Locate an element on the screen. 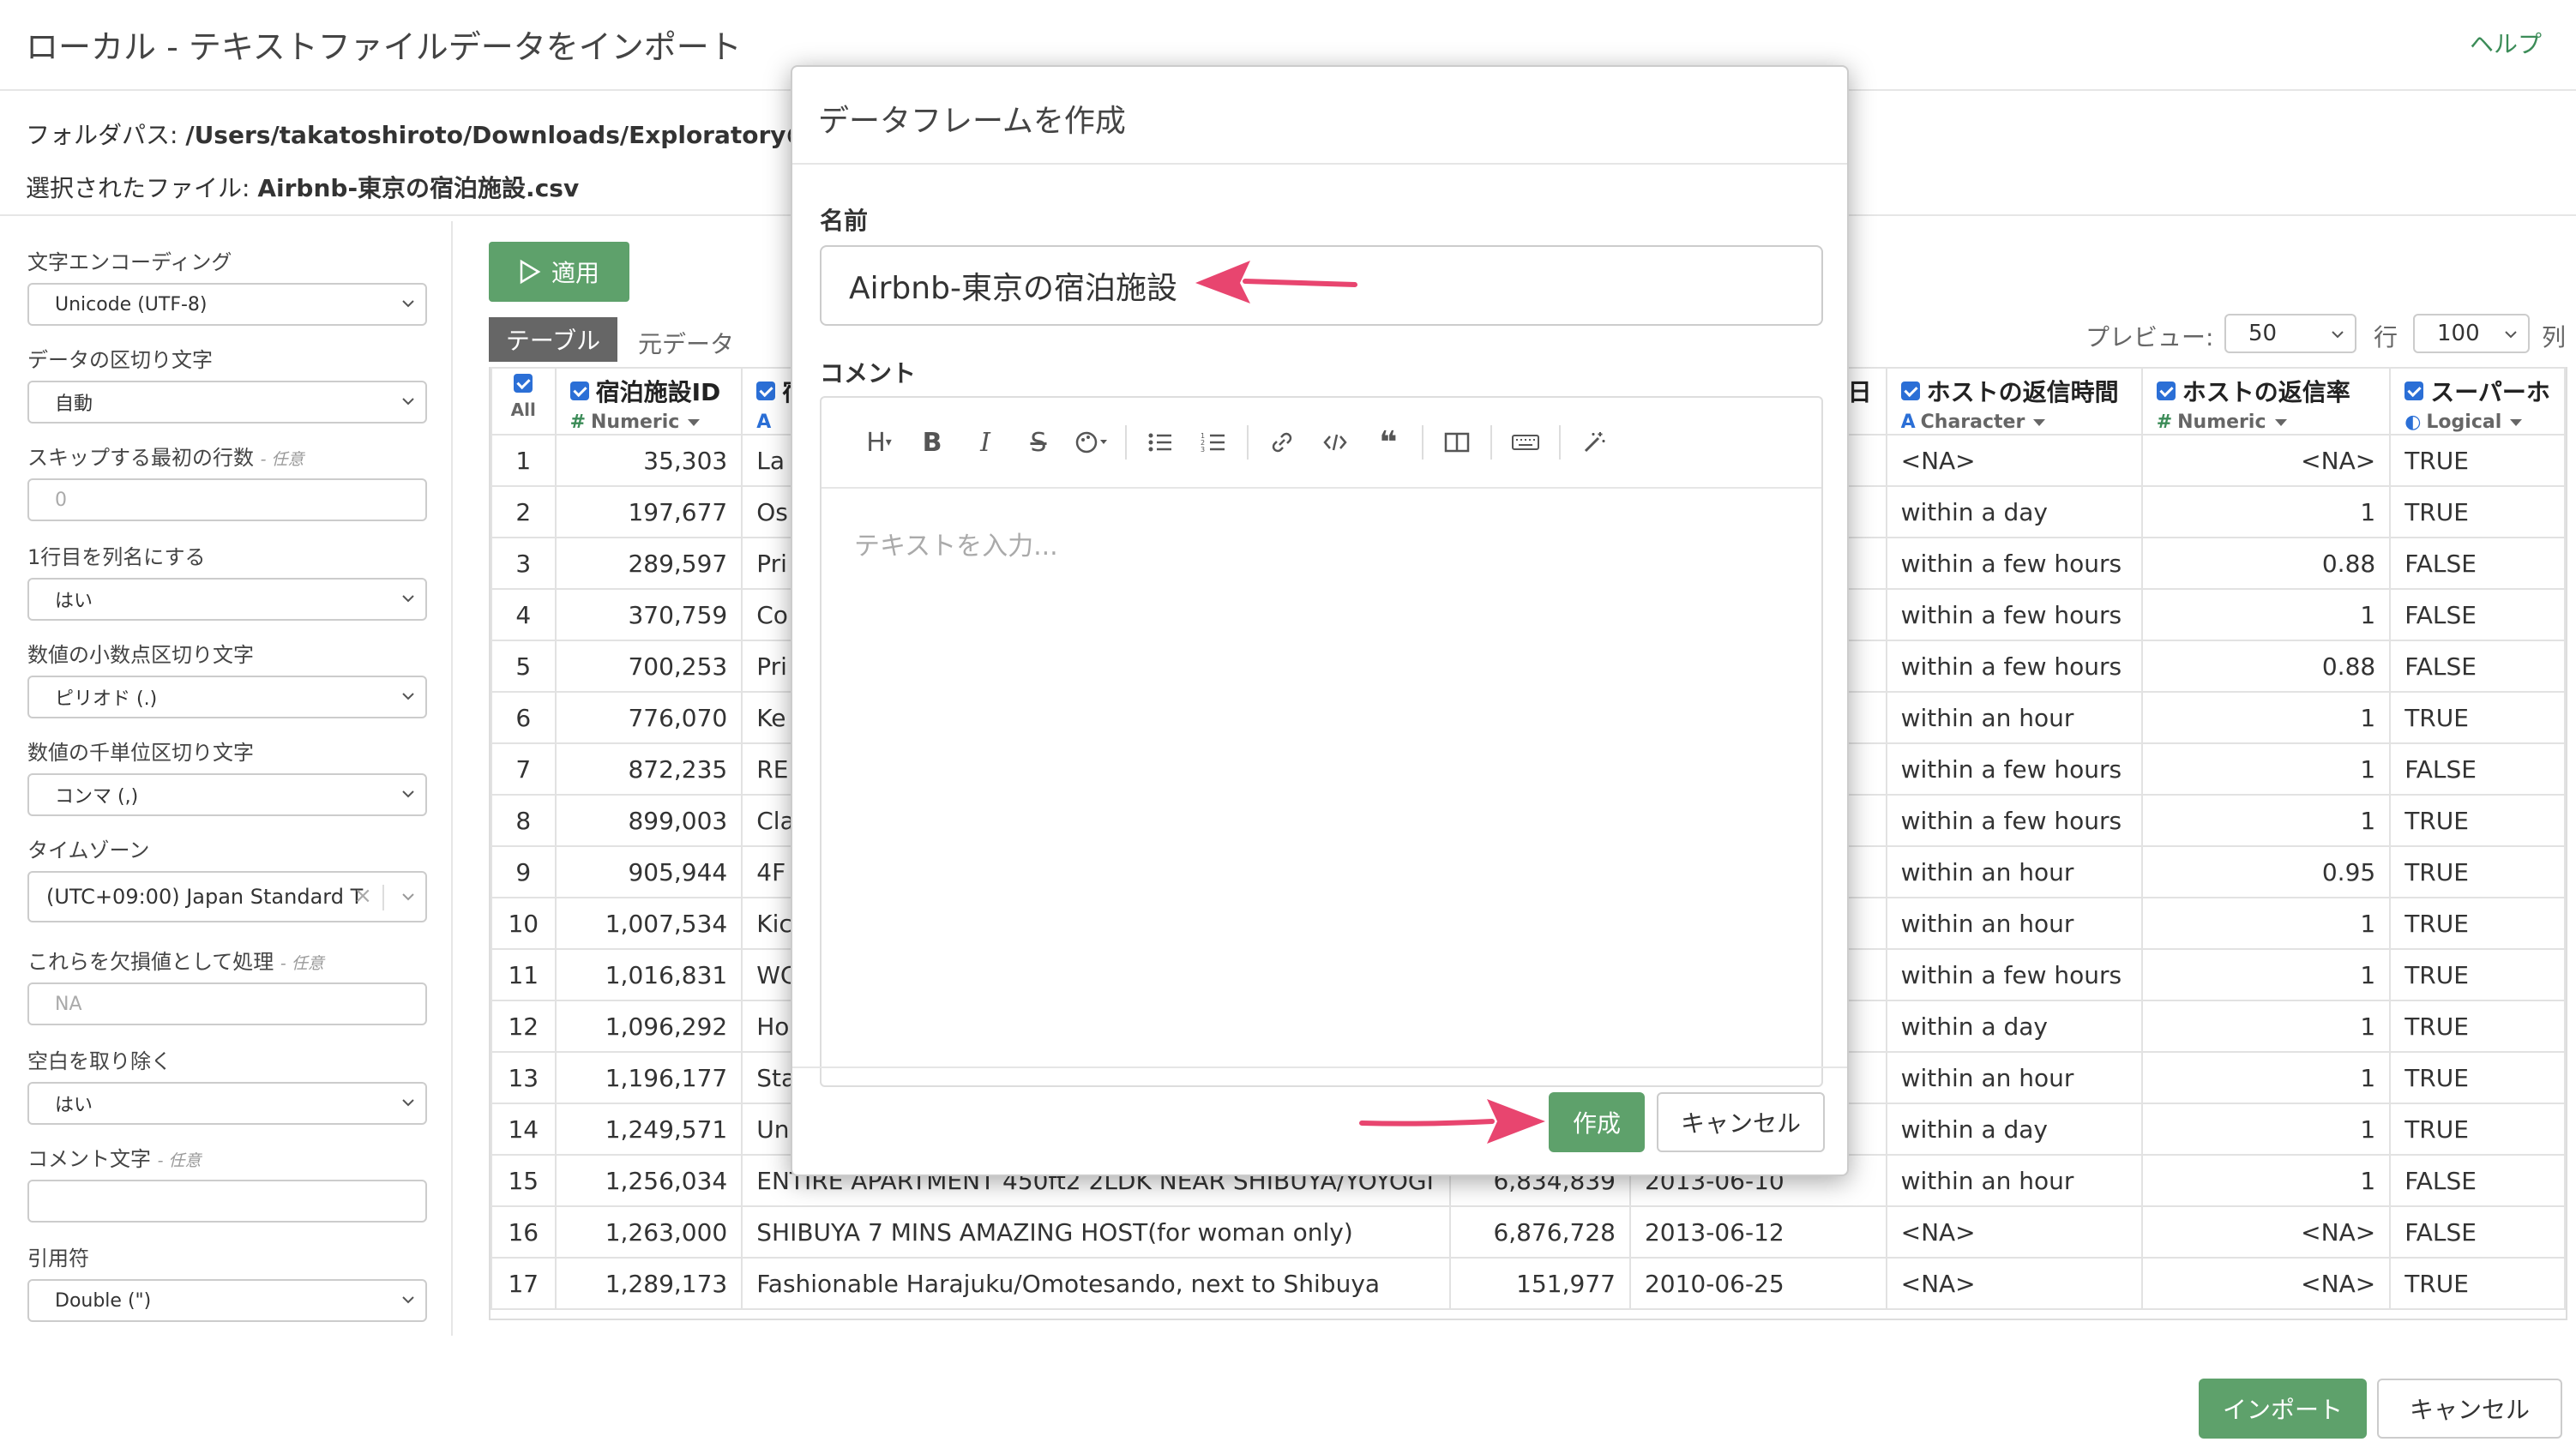 The image size is (2576, 1454). heading-icon: H ▾ is located at coordinates (879, 442).